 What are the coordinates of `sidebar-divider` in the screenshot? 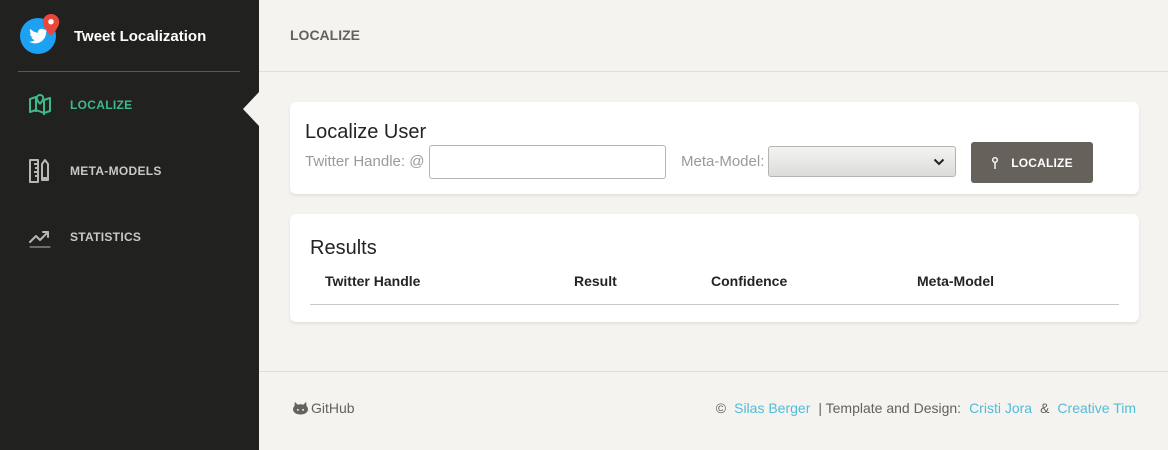 It's located at (129, 71).